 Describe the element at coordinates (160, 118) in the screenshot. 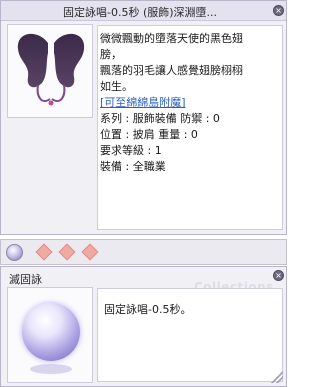

I see `type-row: 系列 : 服飾裝備 防禦 : 0` at that location.